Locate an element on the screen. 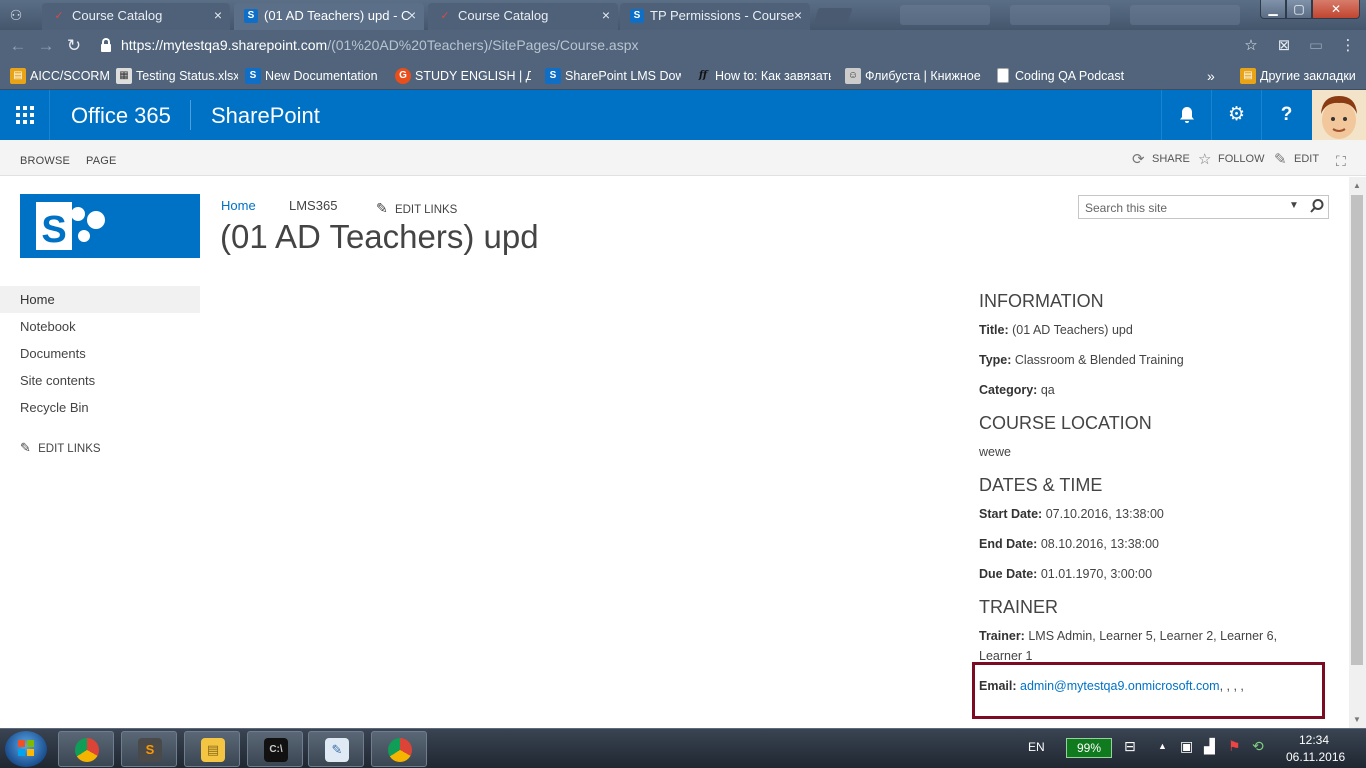  field-value: Classroom & Blended Training is located at coordinates (1099, 360).